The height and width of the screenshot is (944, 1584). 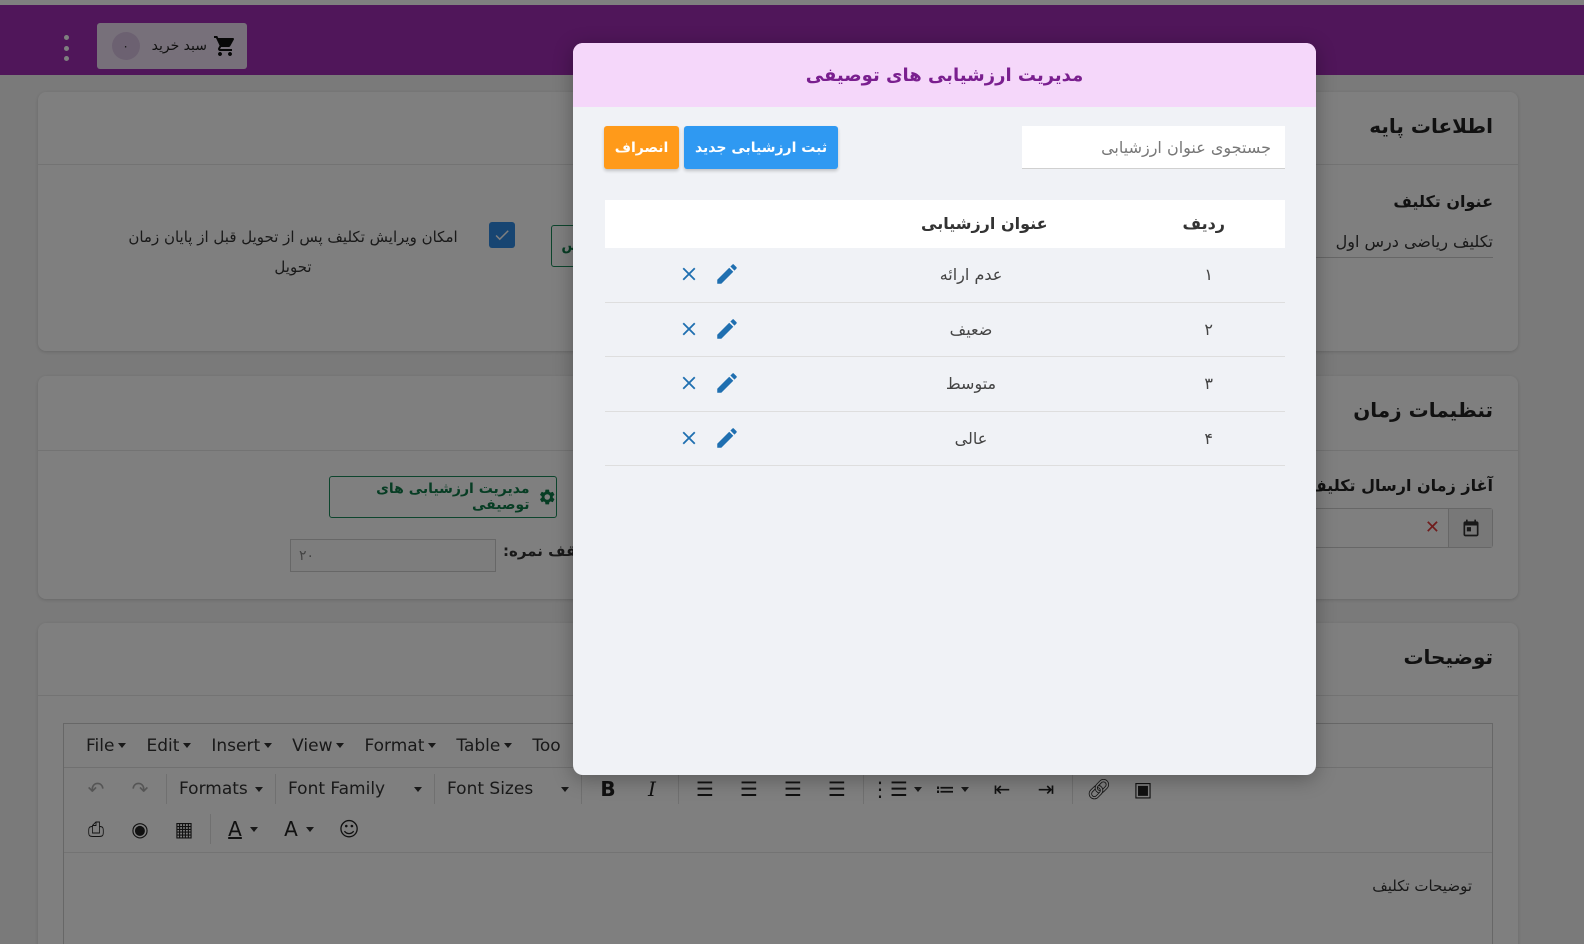 What do you see at coordinates (1208, 438) in the screenshot?
I see `row-number: ۴` at bounding box center [1208, 438].